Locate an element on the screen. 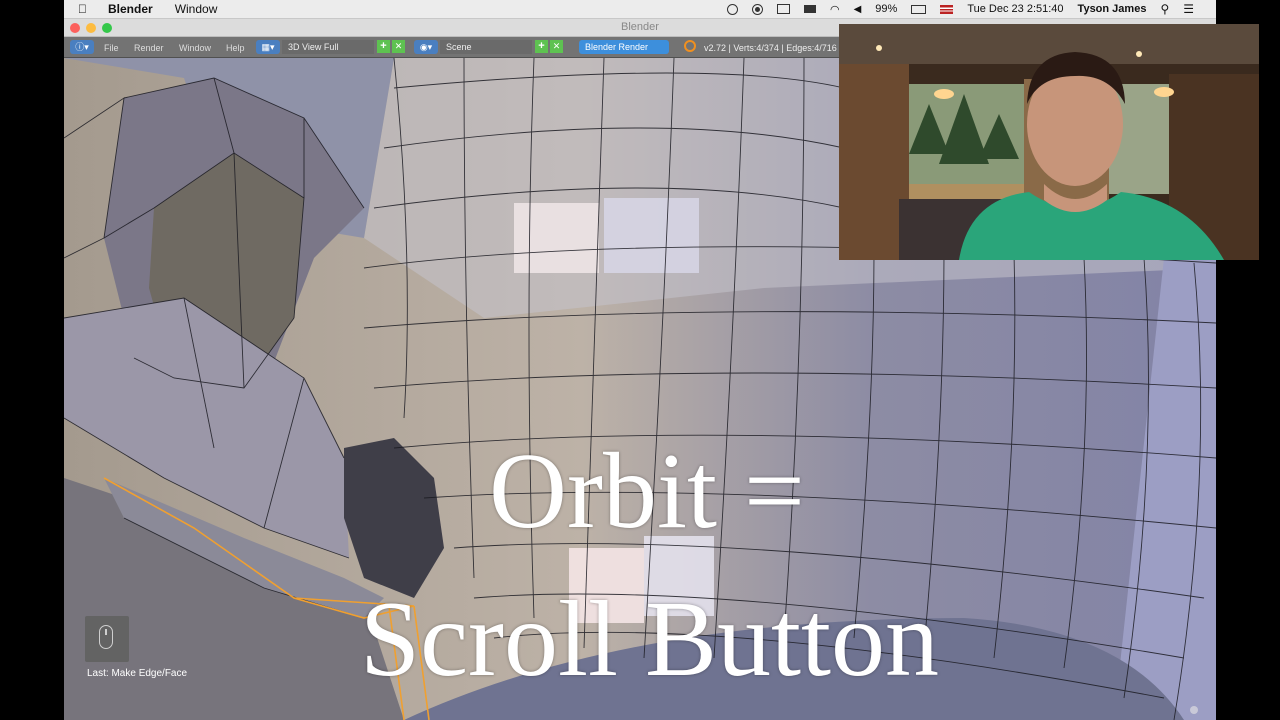 This screenshot has height=720, width=1280. wifi-icon: ◠ is located at coordinates (835, 9).